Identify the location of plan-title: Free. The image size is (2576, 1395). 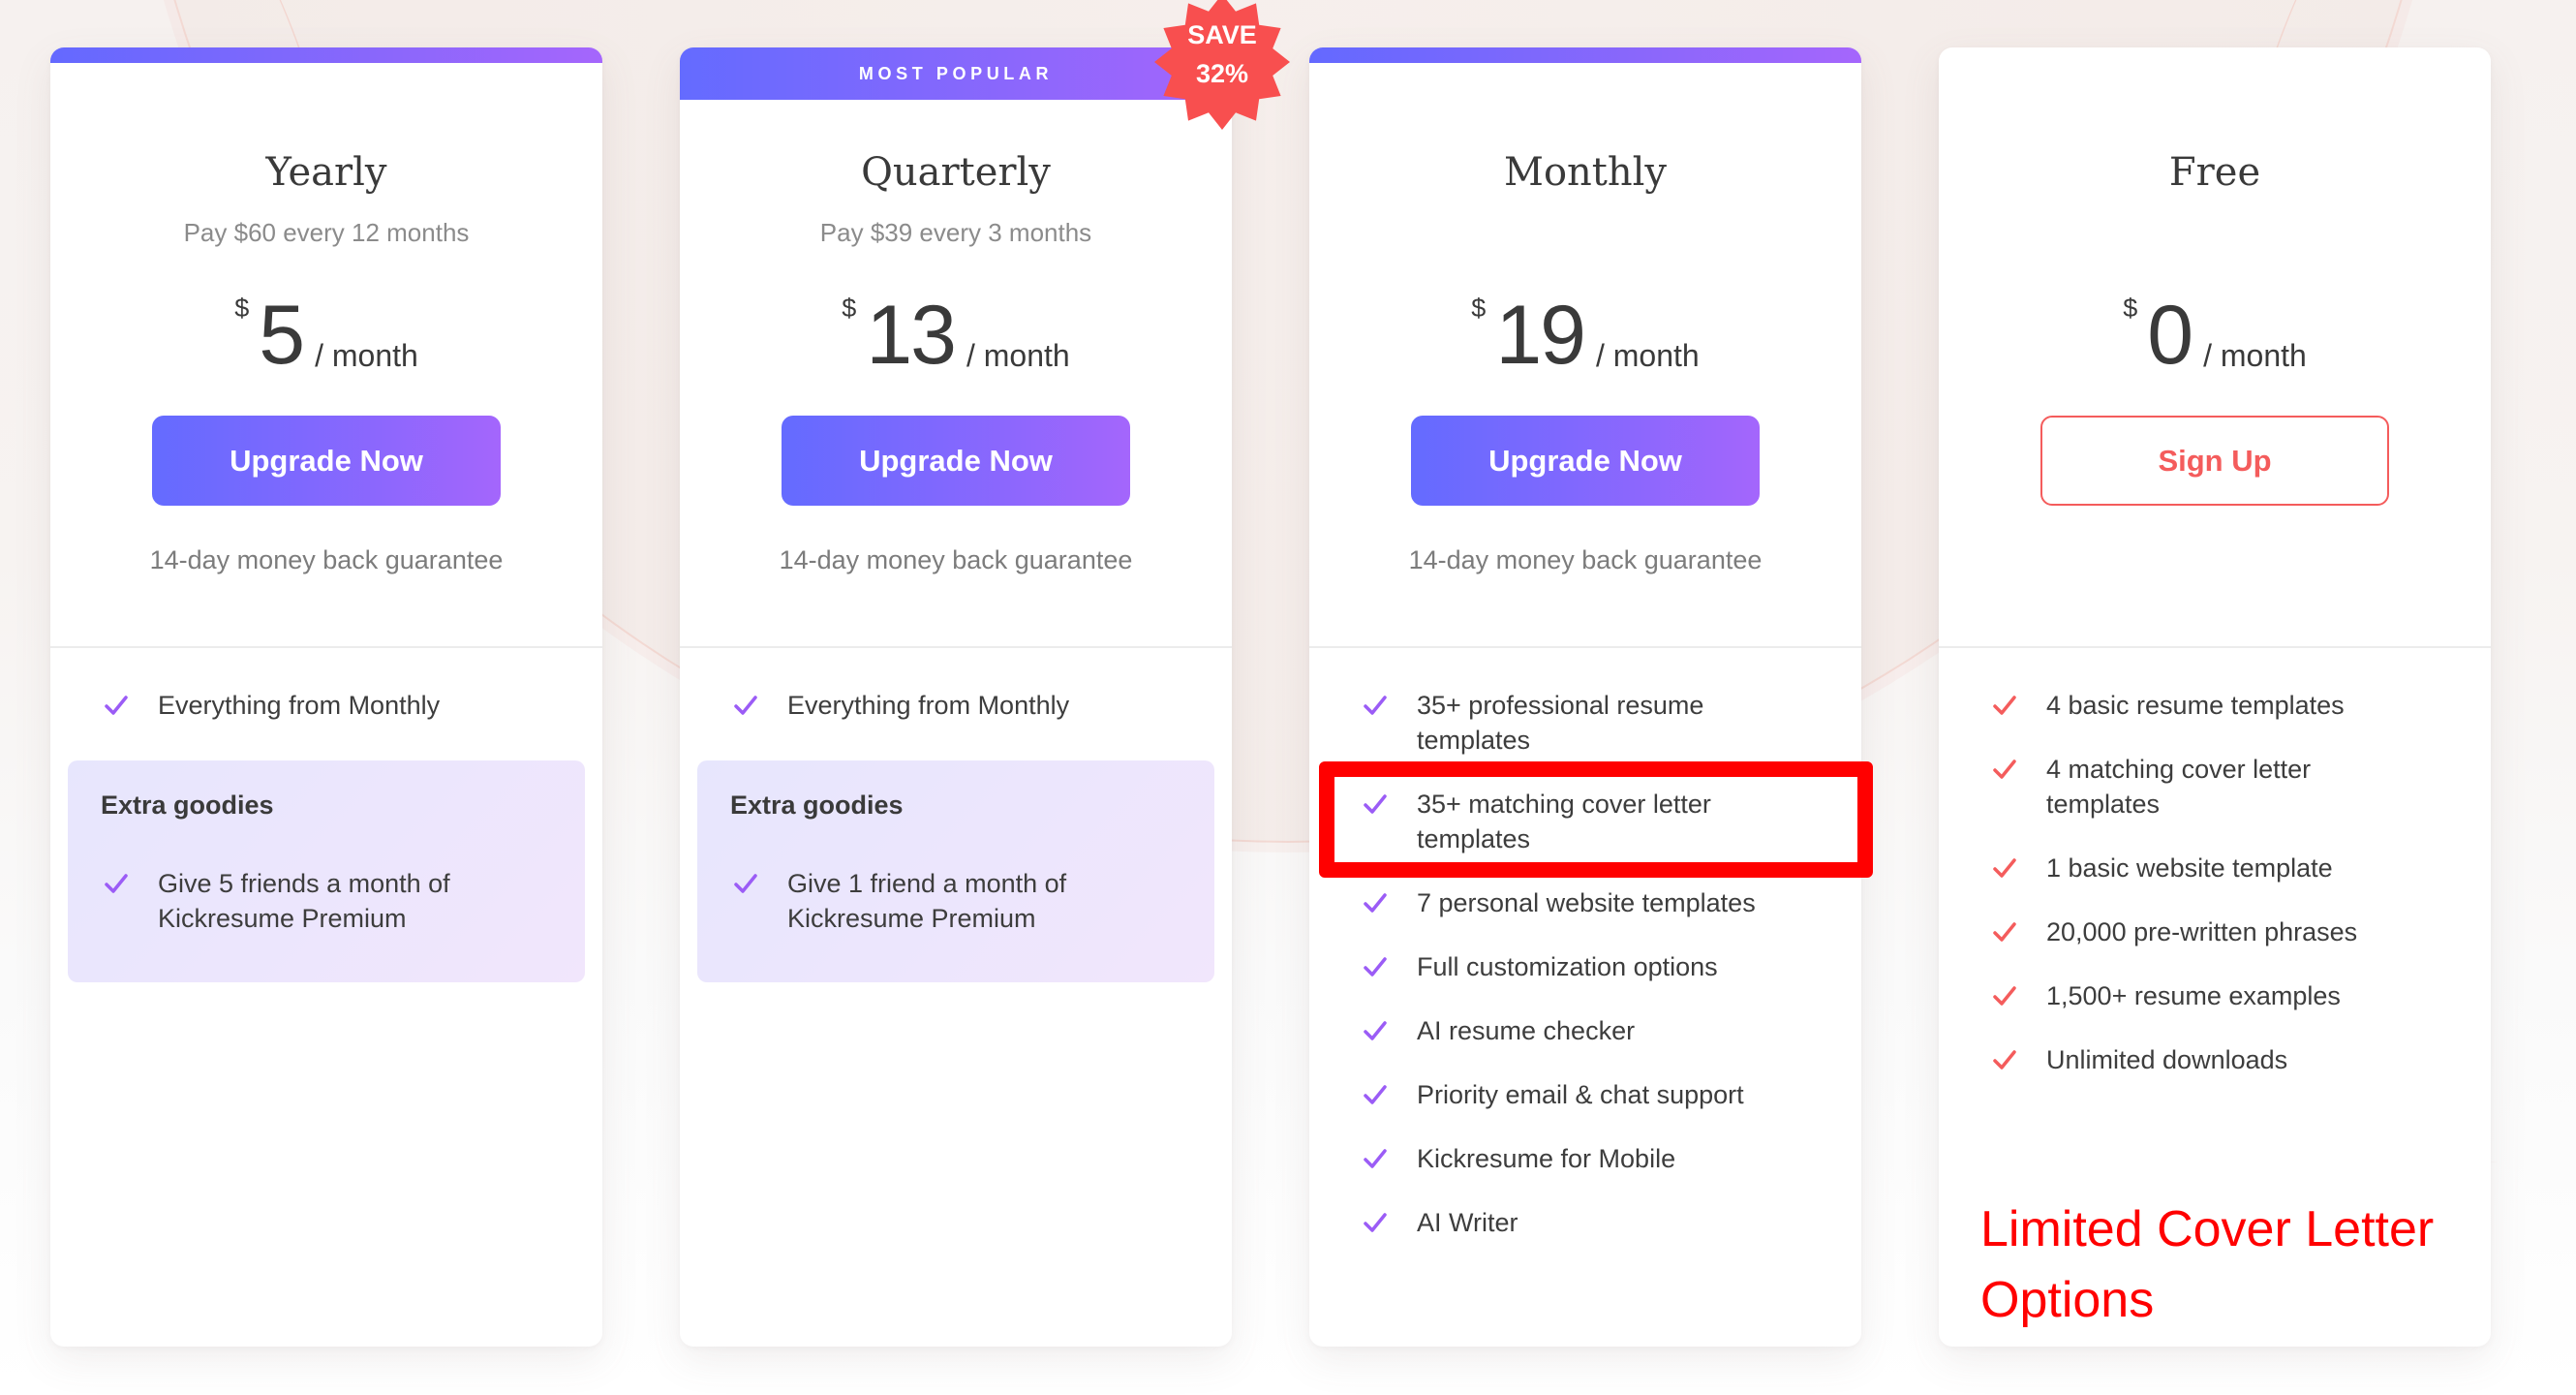
(2214, 172).